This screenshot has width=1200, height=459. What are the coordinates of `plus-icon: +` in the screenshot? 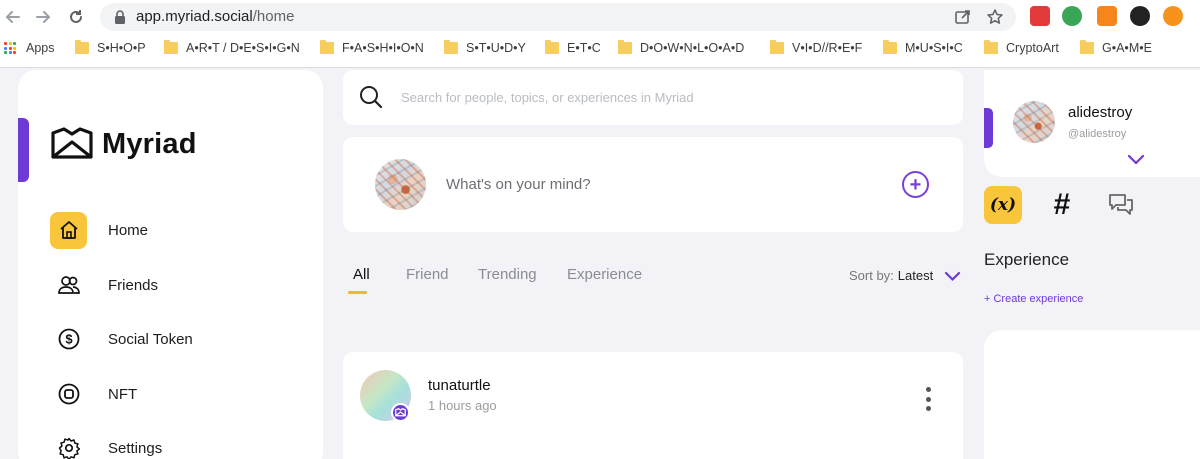 It's located at (915, 184).